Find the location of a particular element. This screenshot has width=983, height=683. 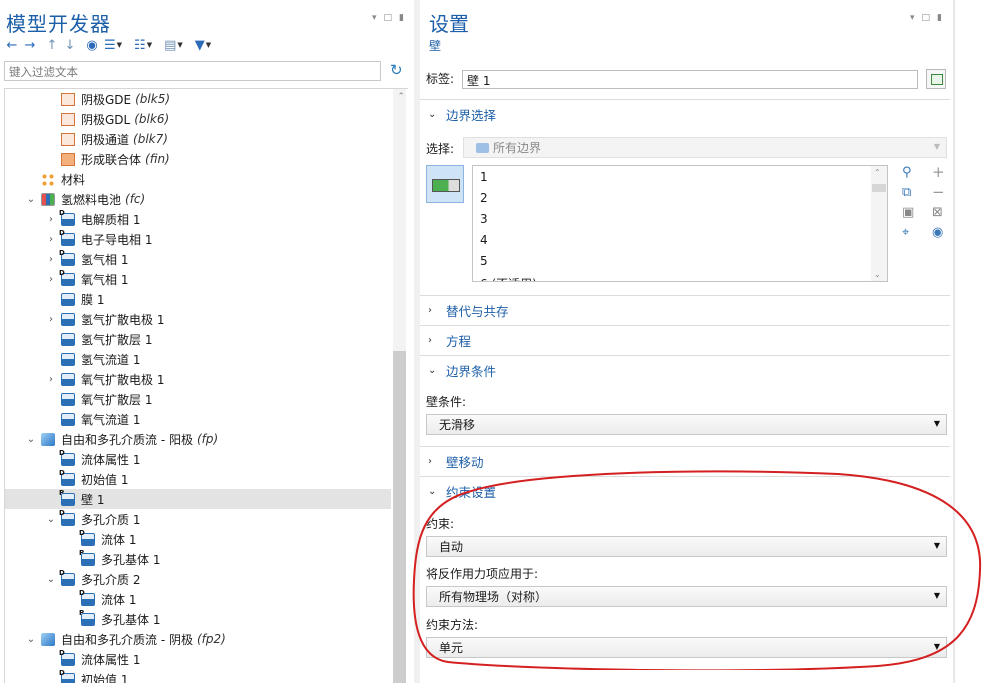

wall-condition-select: 无滑移 ▼ is located at coordinates (686, 424).